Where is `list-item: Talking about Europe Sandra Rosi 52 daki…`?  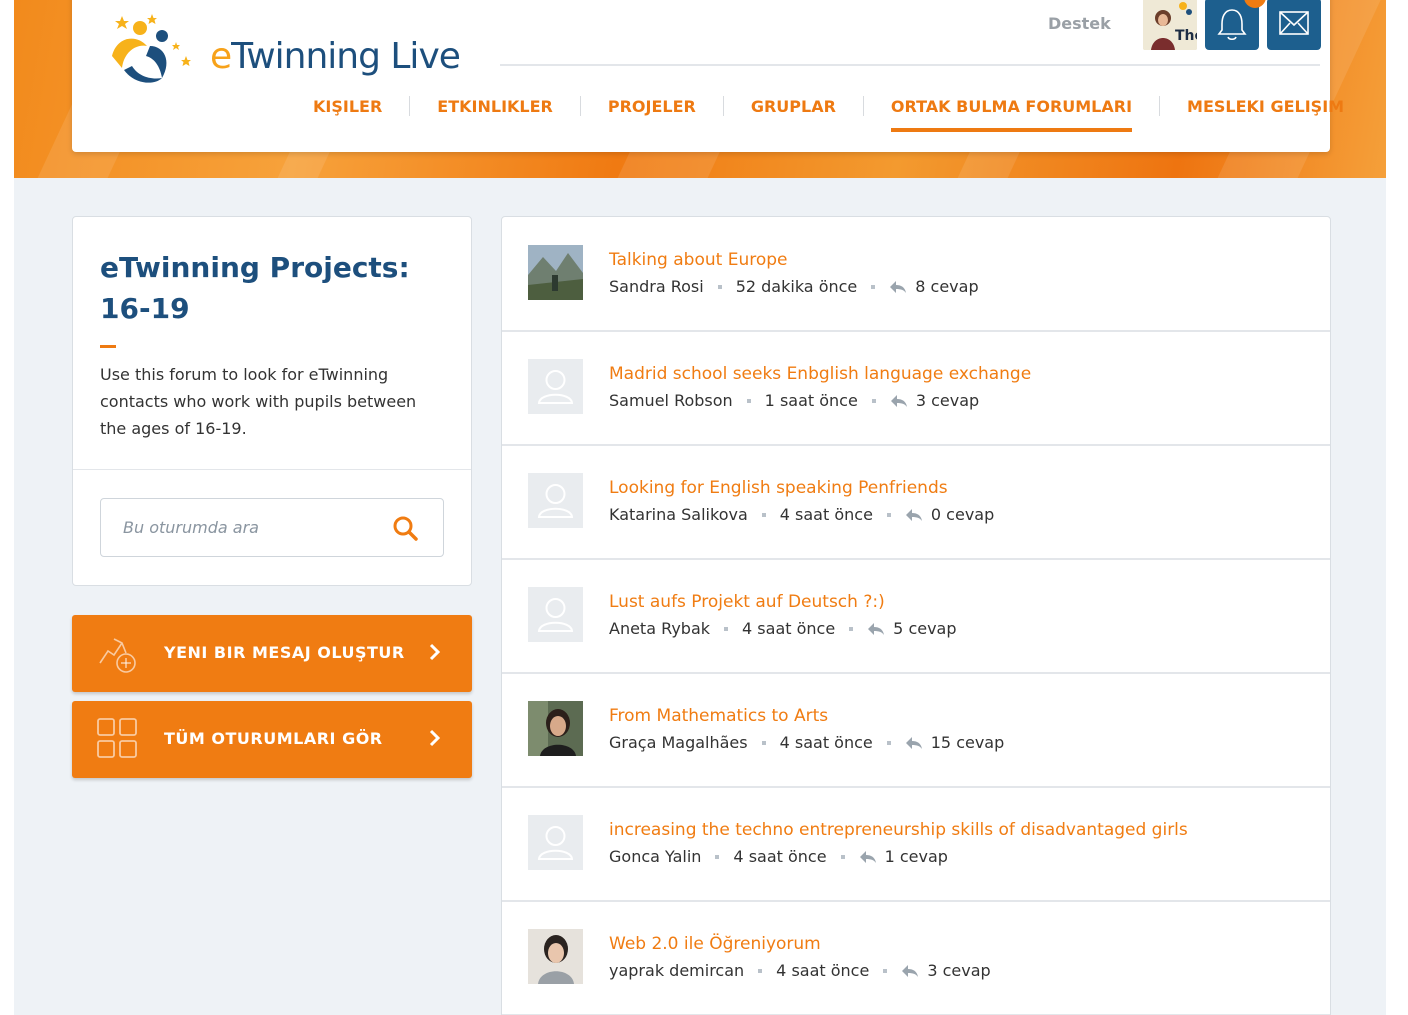
list-item: Talking about Europe Sandra Rosi 52 daki… is located at coordinates (916, 274).